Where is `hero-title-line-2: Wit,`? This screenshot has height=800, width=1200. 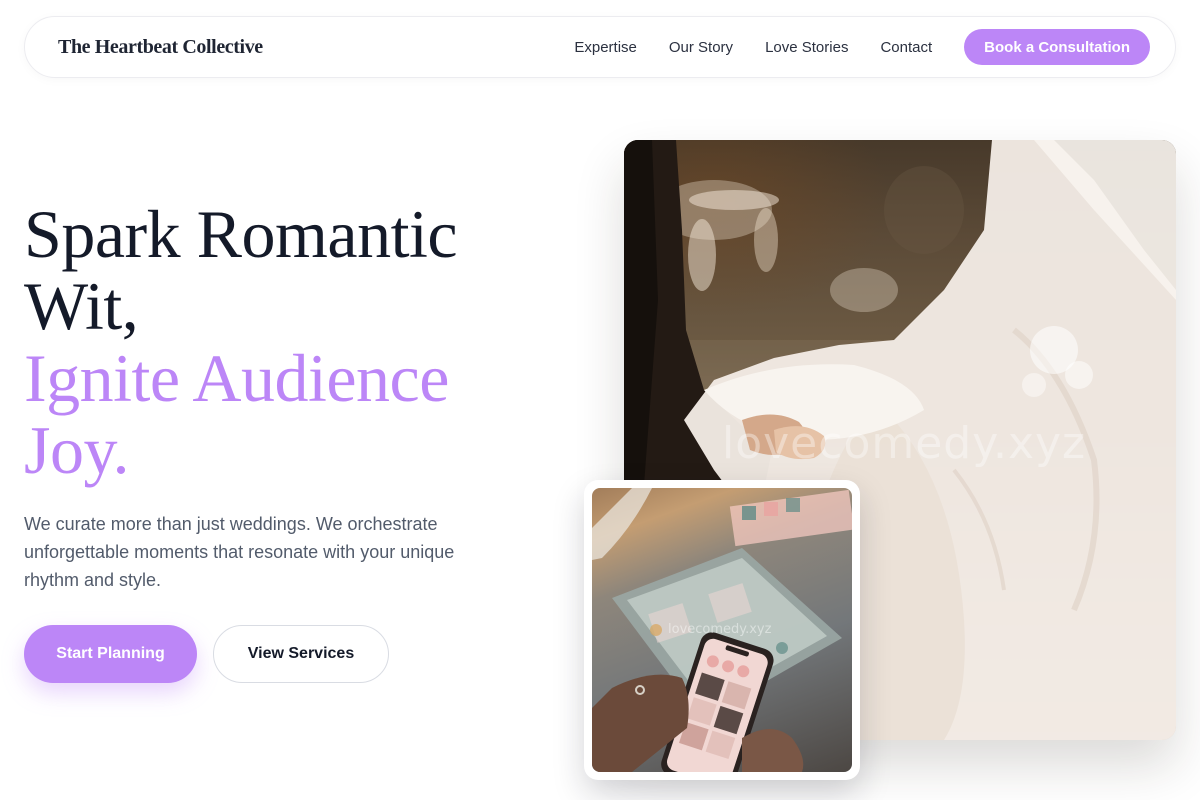
hero-title-line-2: Wit, is located at coordinates (81, 306).